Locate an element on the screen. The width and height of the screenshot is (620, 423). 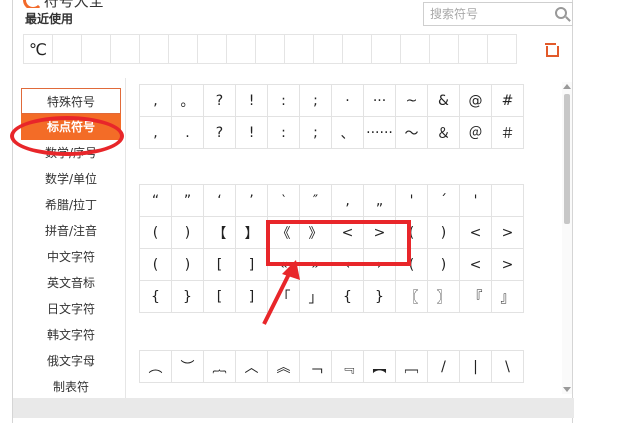
symbol-cell: ︶ is located at coordinates (187, 366).